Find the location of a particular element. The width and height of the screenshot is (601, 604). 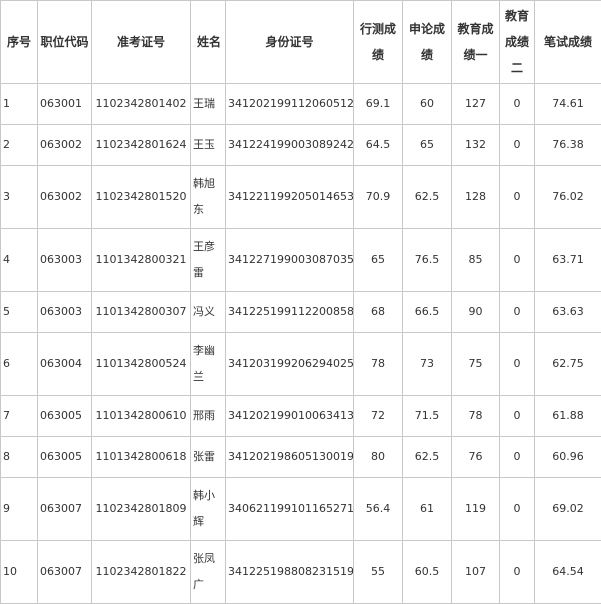

cell-shenlun: 73 is located at coordinates (427, 364).